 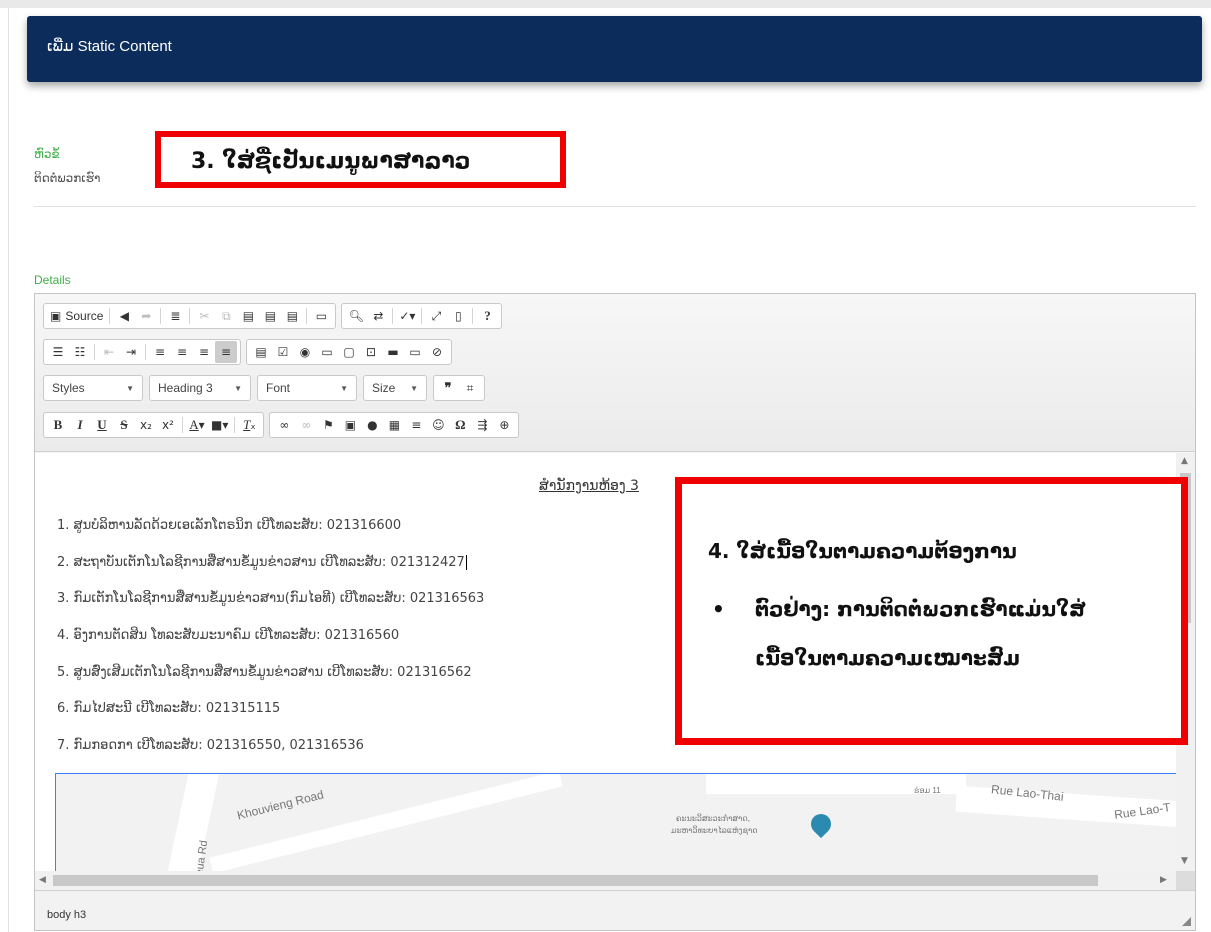 I want to click on copy-icon: ⧉, so click(x=226, y=316).